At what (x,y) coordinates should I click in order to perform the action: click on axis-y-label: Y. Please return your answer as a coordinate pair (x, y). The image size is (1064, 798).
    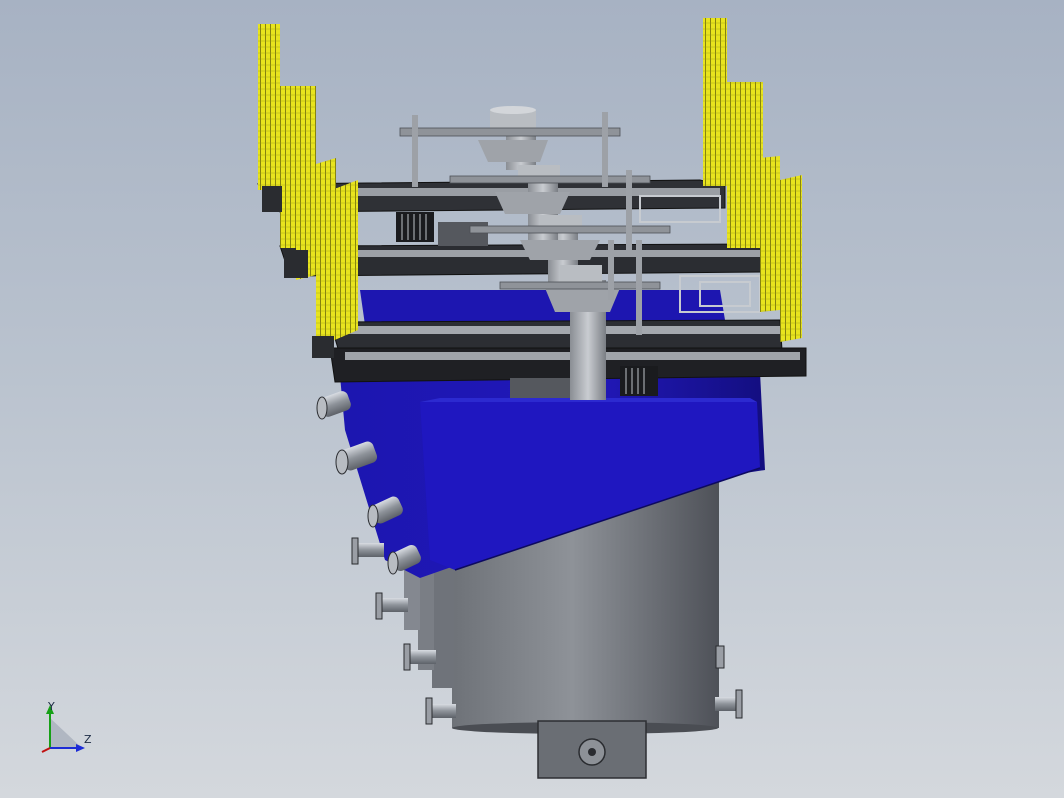
    Looking at the image, I should click on (51, 706).